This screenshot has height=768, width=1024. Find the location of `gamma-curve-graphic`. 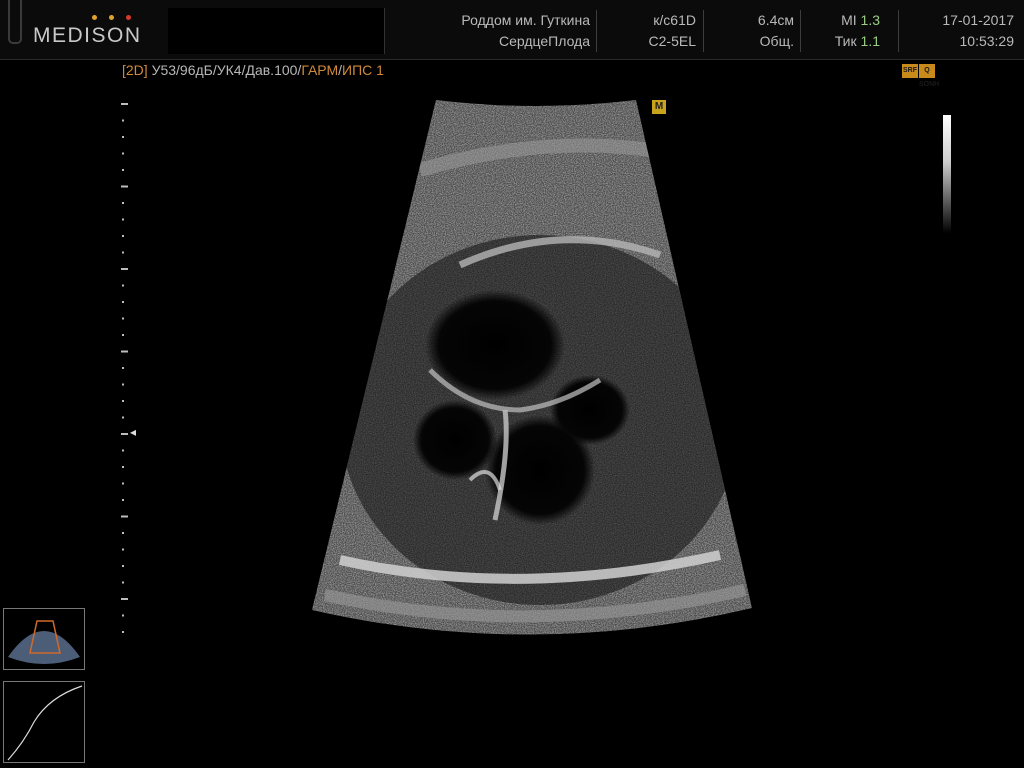

gamma-curve-graphic is located at coordinates (45, 723).